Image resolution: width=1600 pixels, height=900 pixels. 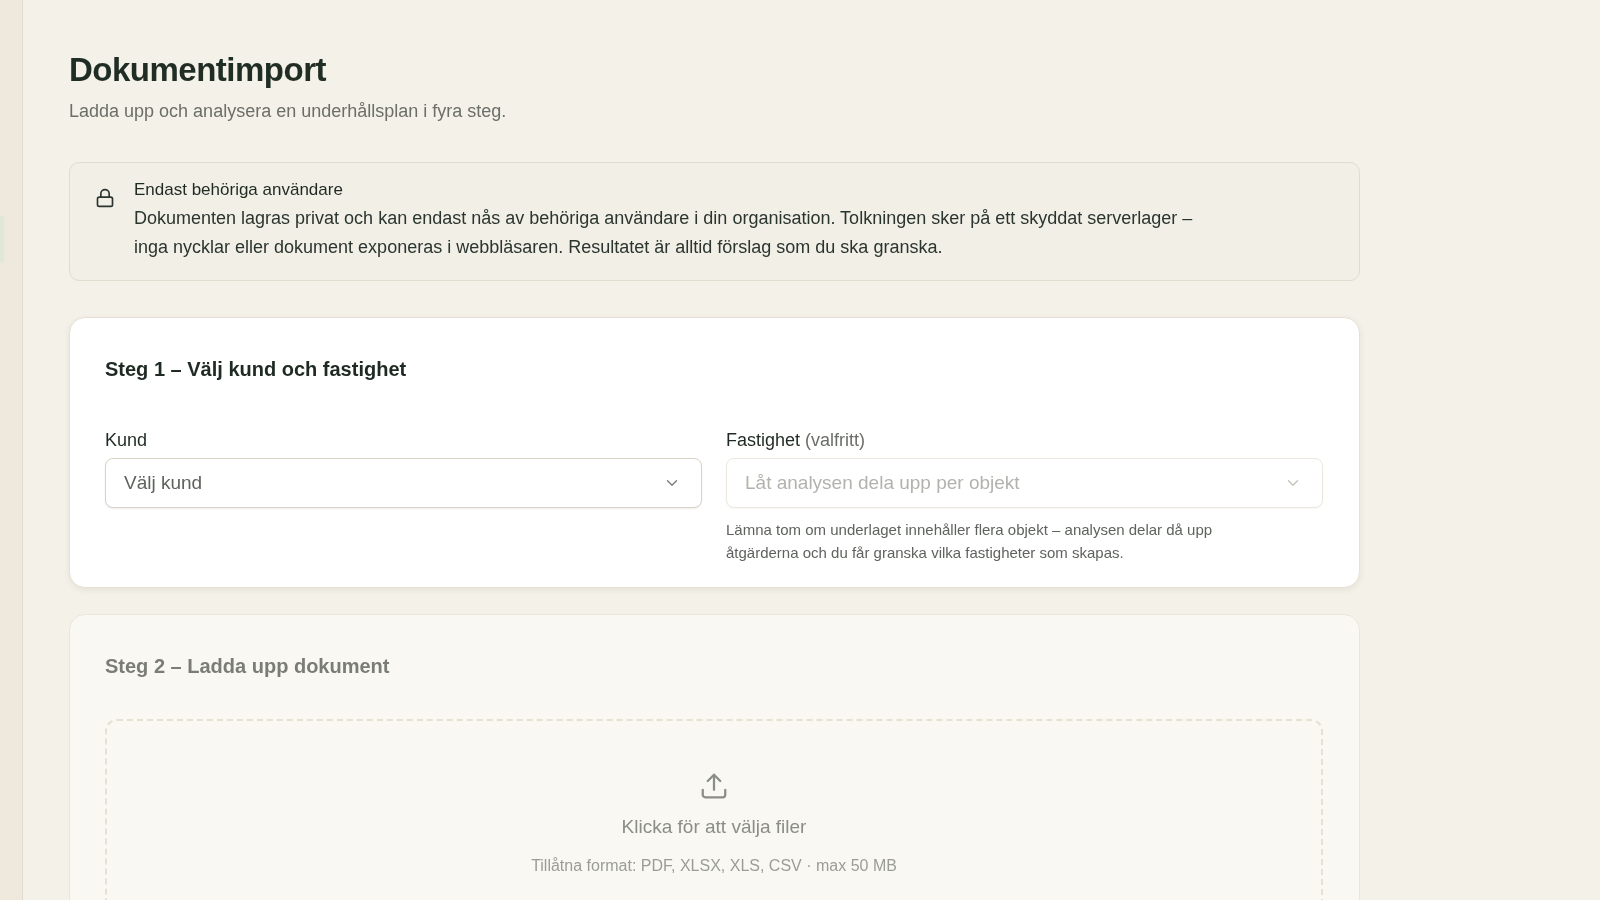 I want to click on field-hint: Lämna tom om underlaget innehåller flera objekt – analysen delar då upp åtgärderna och du får granska vilka fastigheter som skapas., so click(x=970, y=541).